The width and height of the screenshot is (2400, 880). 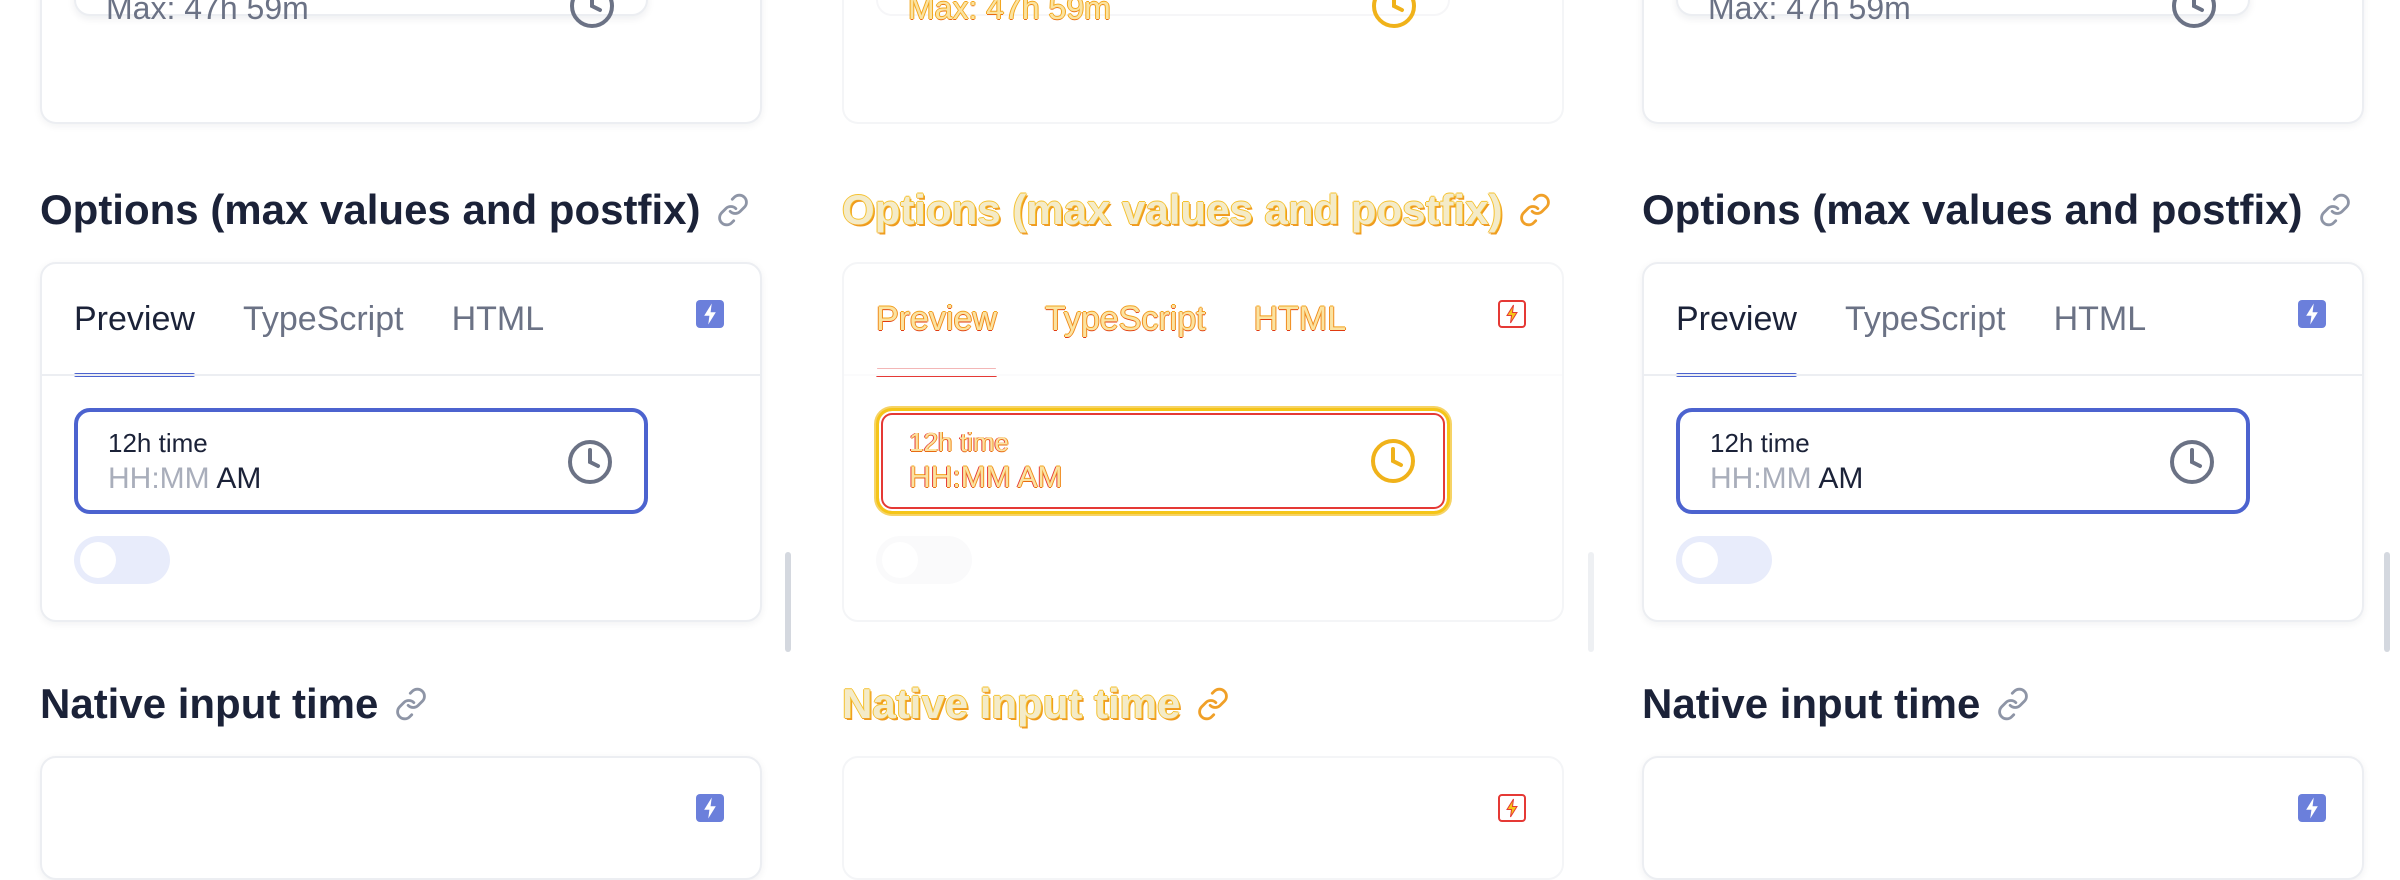 What do you see at coordinates (2387, 602) in the screenshot?
I see `scrollbar-thumb-right` at bounding box center [2387, 602].